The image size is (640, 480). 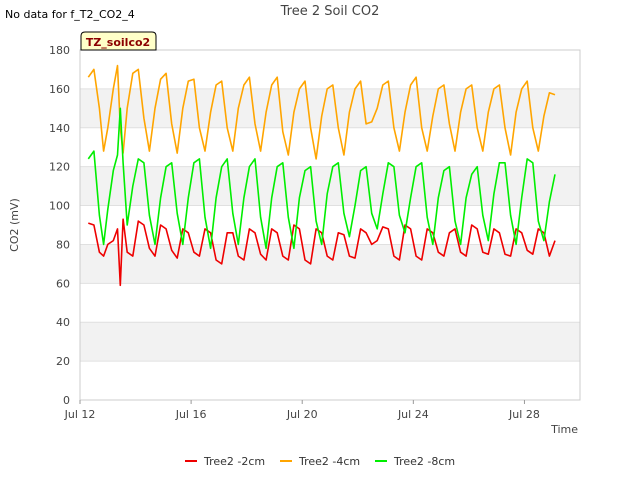 I want to click on x-tick-label: Jul 12, so click(x=80, y=414).